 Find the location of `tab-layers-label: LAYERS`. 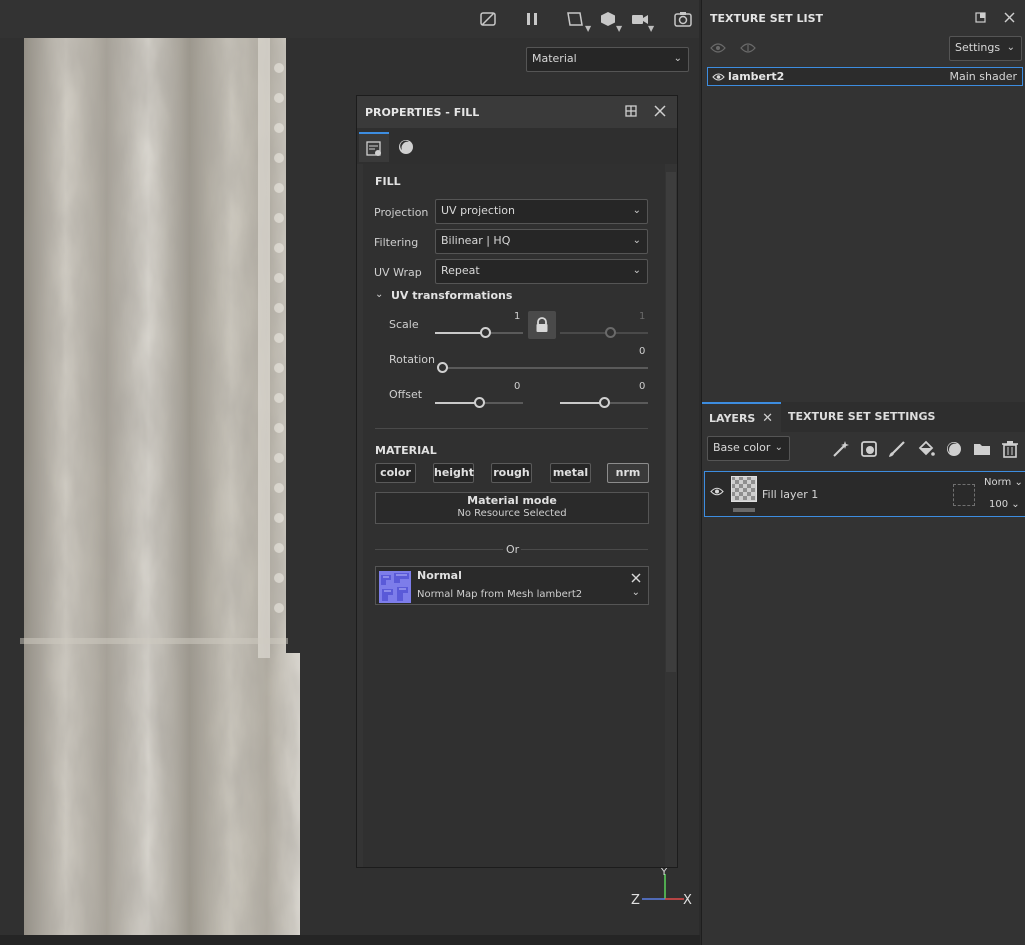

tab-layers-label: LAYERS is located at coordinates (732, 418).